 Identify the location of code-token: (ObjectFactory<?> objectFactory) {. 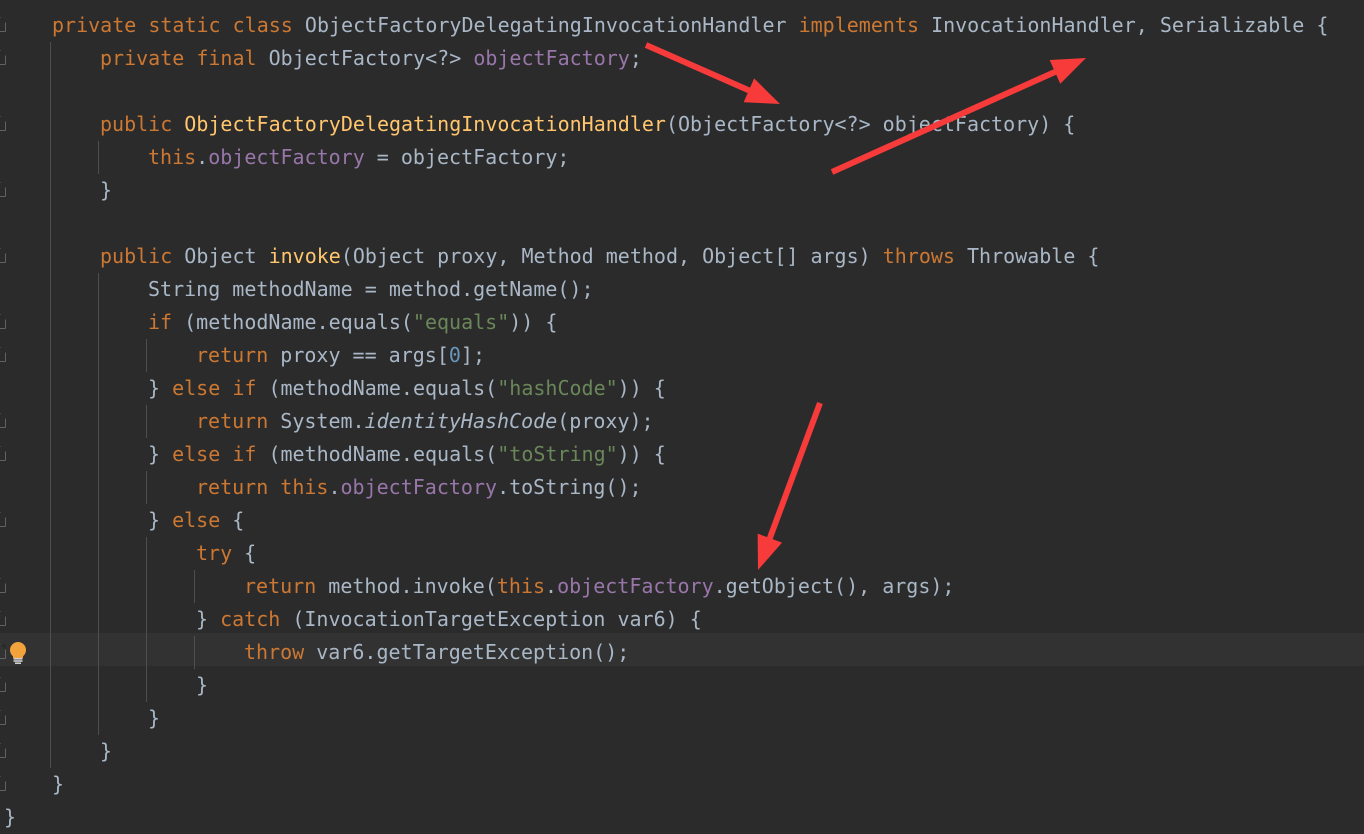
(870, 124).